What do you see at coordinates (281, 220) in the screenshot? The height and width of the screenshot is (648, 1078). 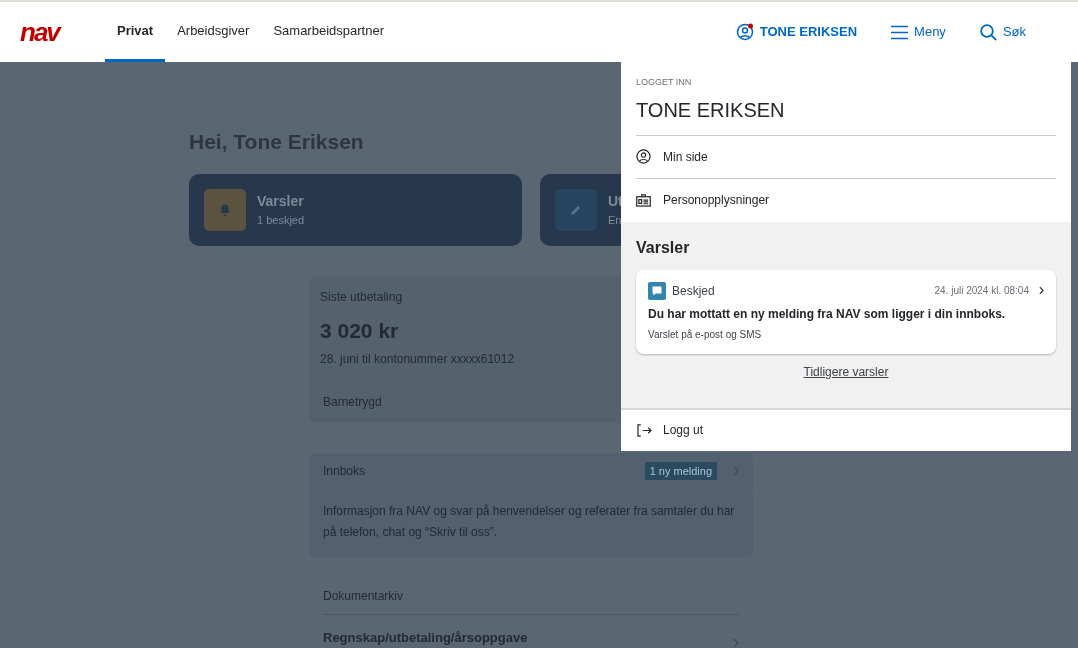 I see `card-subtitle: 1 beskjed` at bounding box center [281, 220].